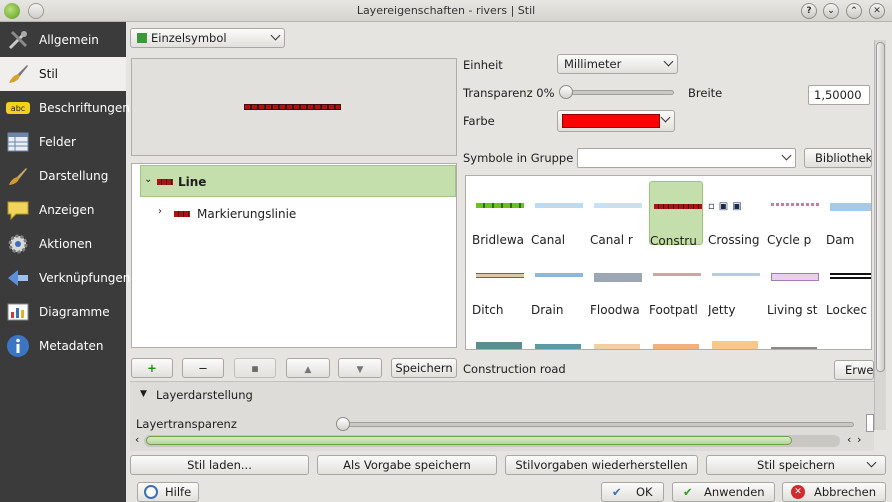  I want to click on save-style-label: Stil speichern, so click(796, 465).